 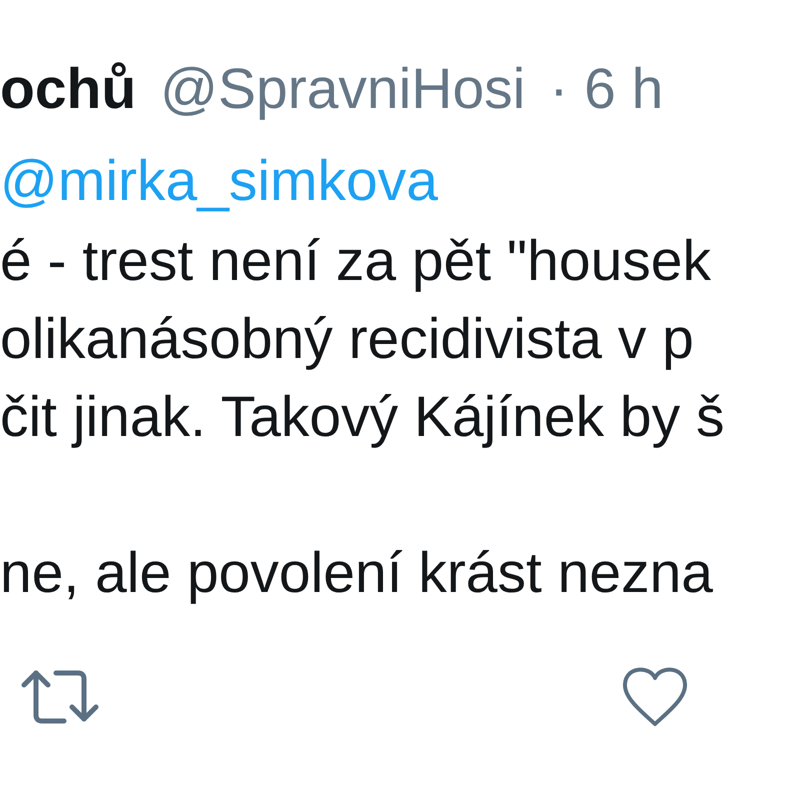 I want to click on tweet-text: olikanásobný recidivista v p, so click(x=347, y=339).